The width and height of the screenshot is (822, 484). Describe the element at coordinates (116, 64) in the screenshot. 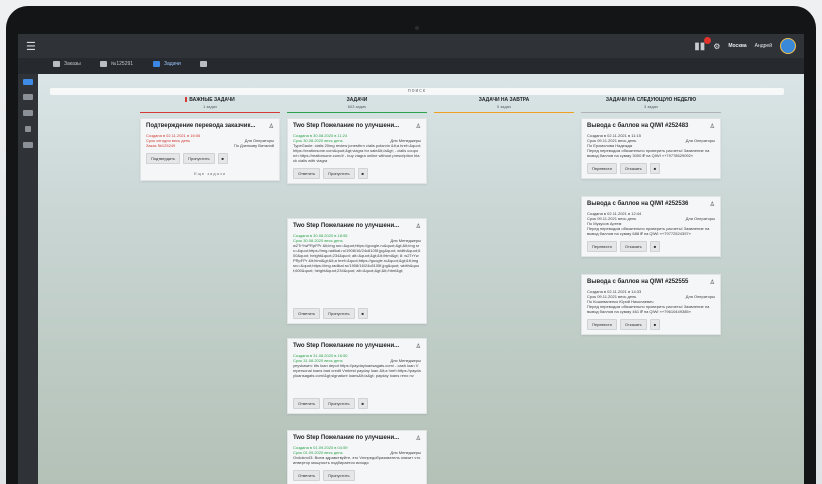

I see `tab-order-125291: №125291` at that location.